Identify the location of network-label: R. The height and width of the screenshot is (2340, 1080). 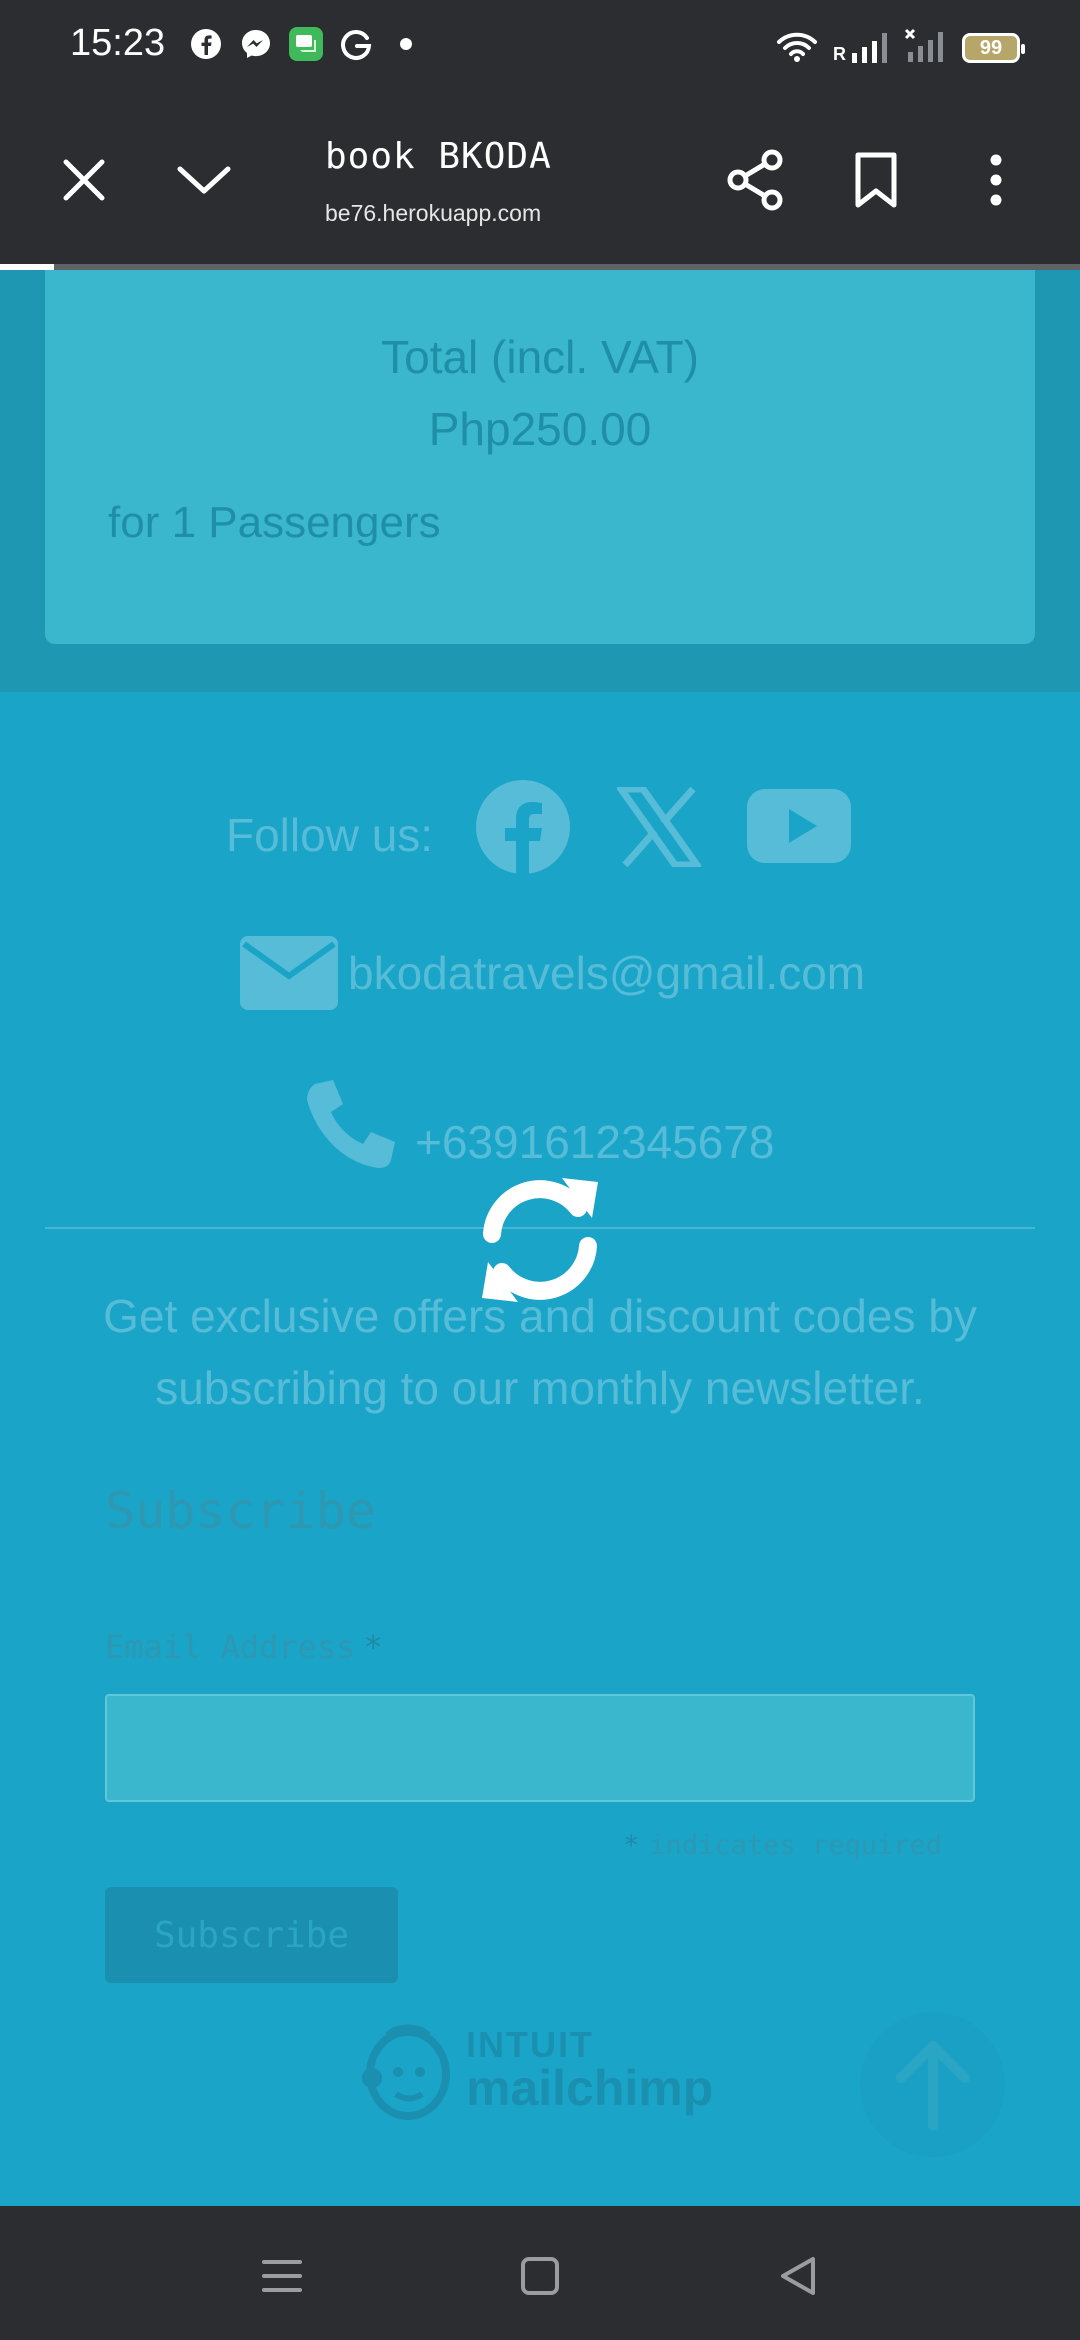
(839, 54).